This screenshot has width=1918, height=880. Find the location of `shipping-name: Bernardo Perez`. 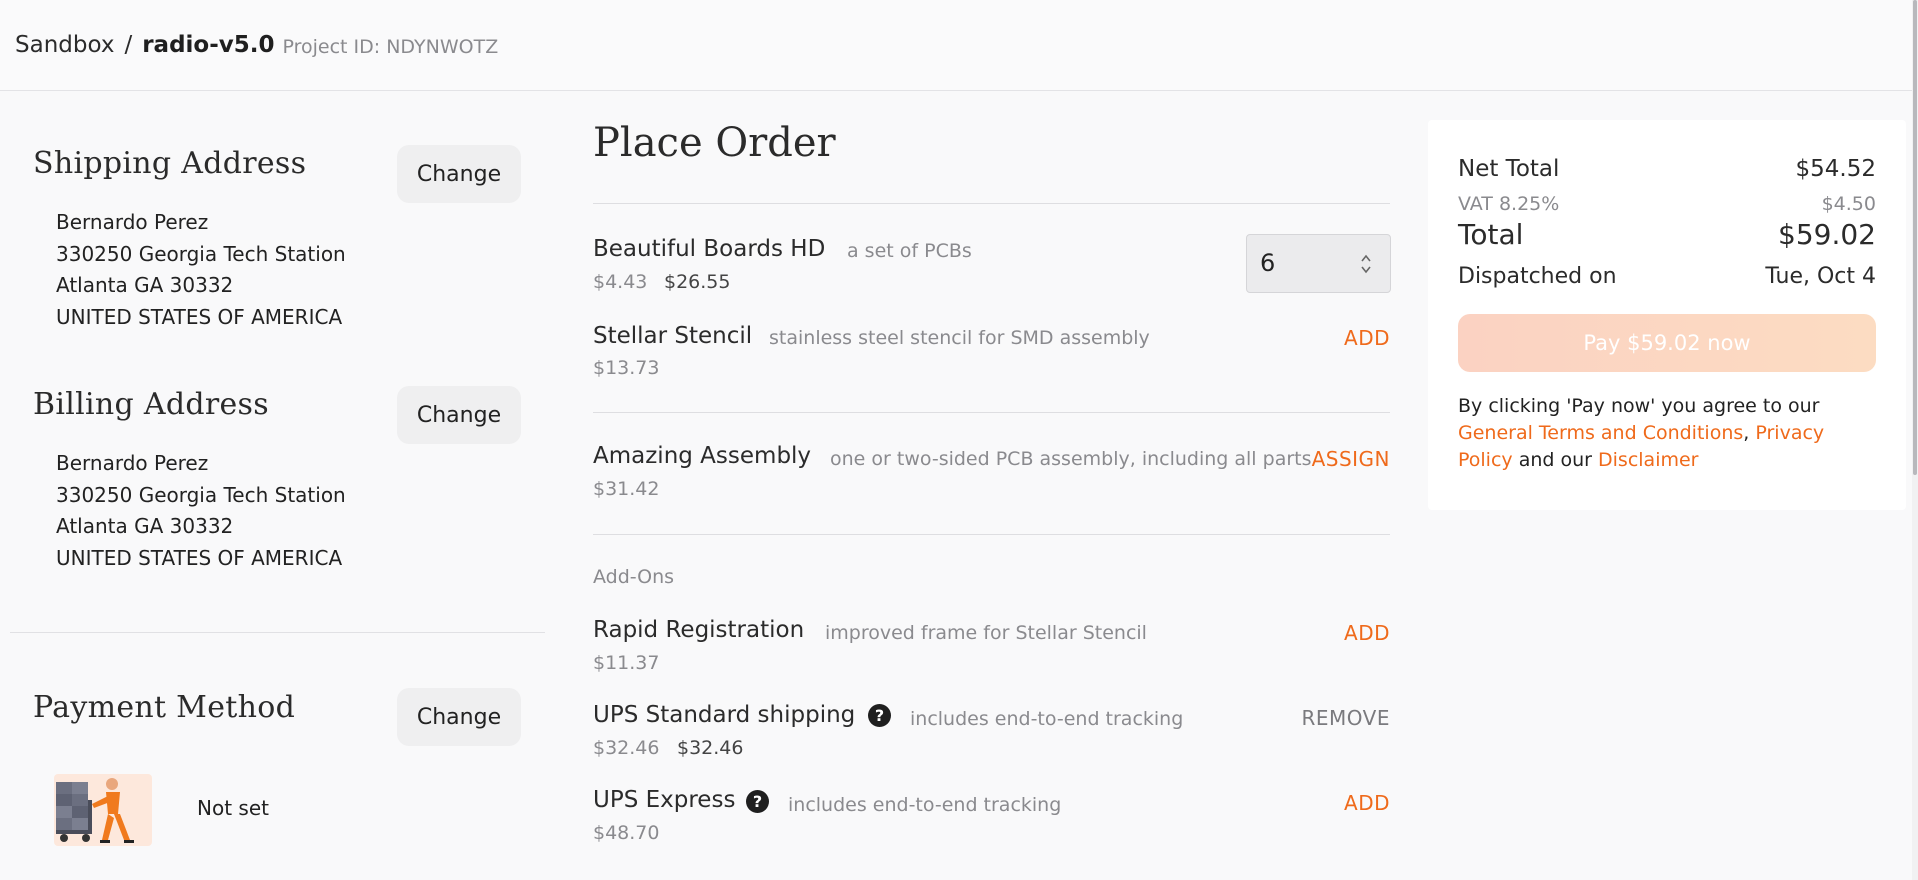

shipping-name: Bernardo Perez is located at coordinates (132, 222).